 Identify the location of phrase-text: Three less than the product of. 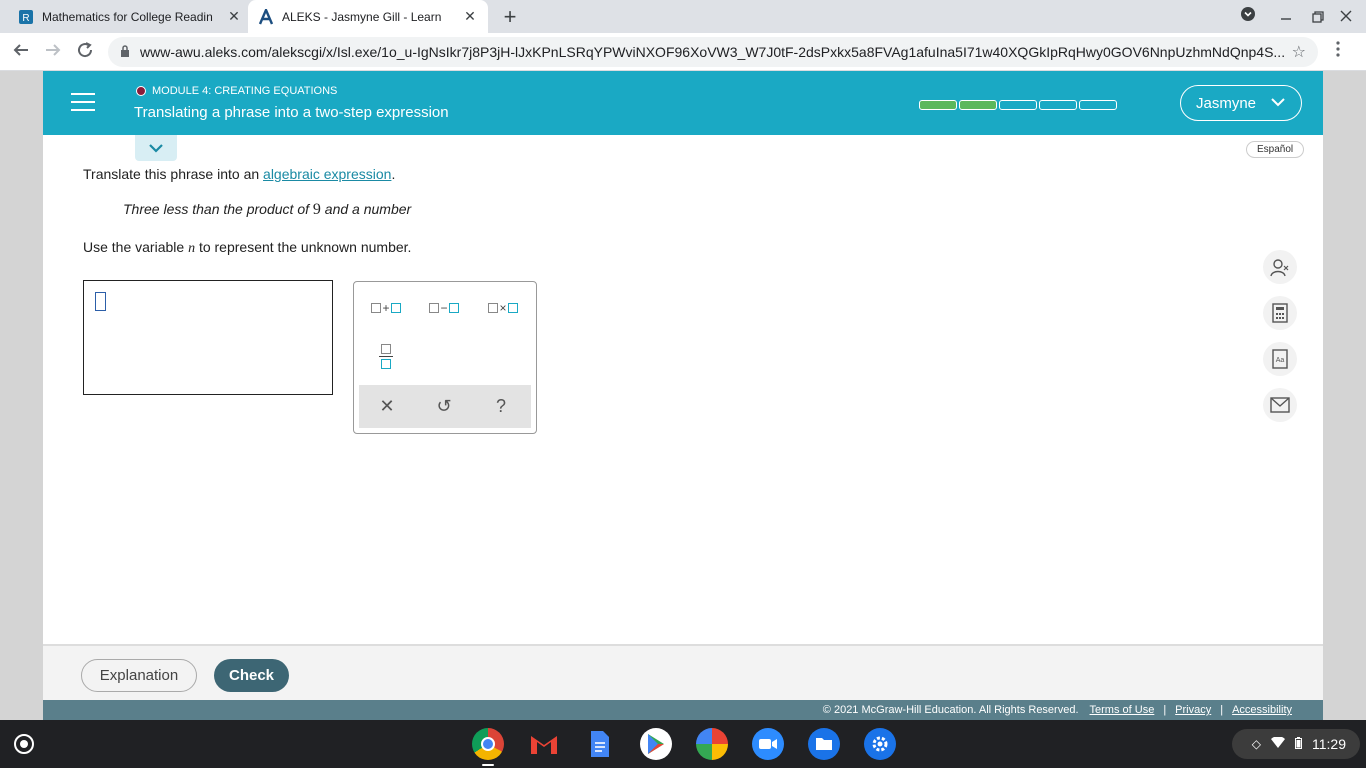
(218, 209).